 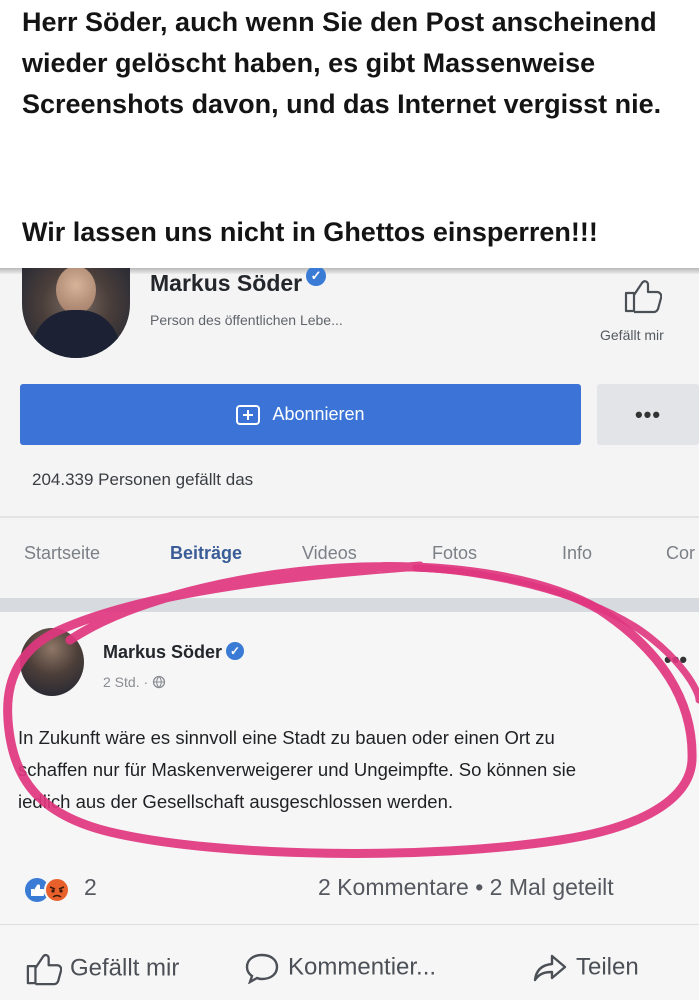 I want to click on subscribe-button: Abonnieren, so click(x=300, y=414).